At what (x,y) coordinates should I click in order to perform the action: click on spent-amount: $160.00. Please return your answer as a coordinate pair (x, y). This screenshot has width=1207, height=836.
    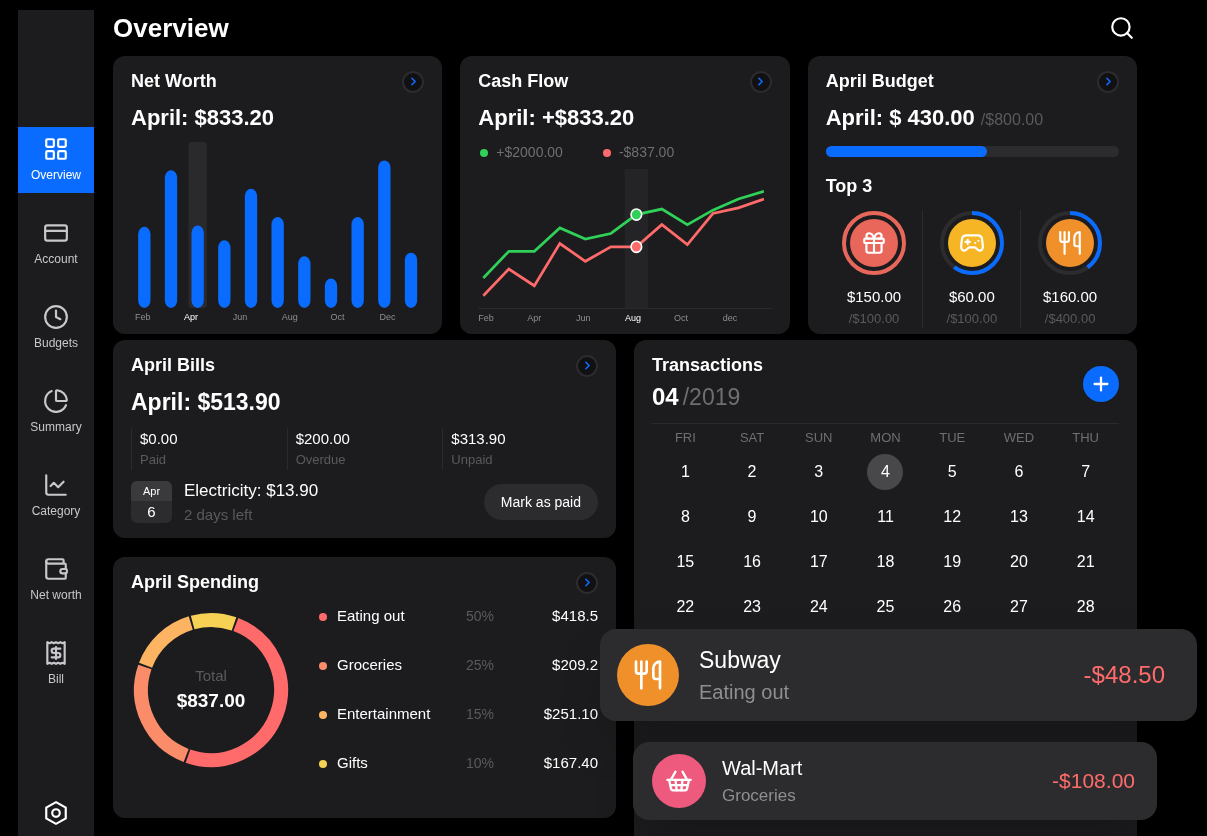
    Looking at the image, I should click on (1070, 297).